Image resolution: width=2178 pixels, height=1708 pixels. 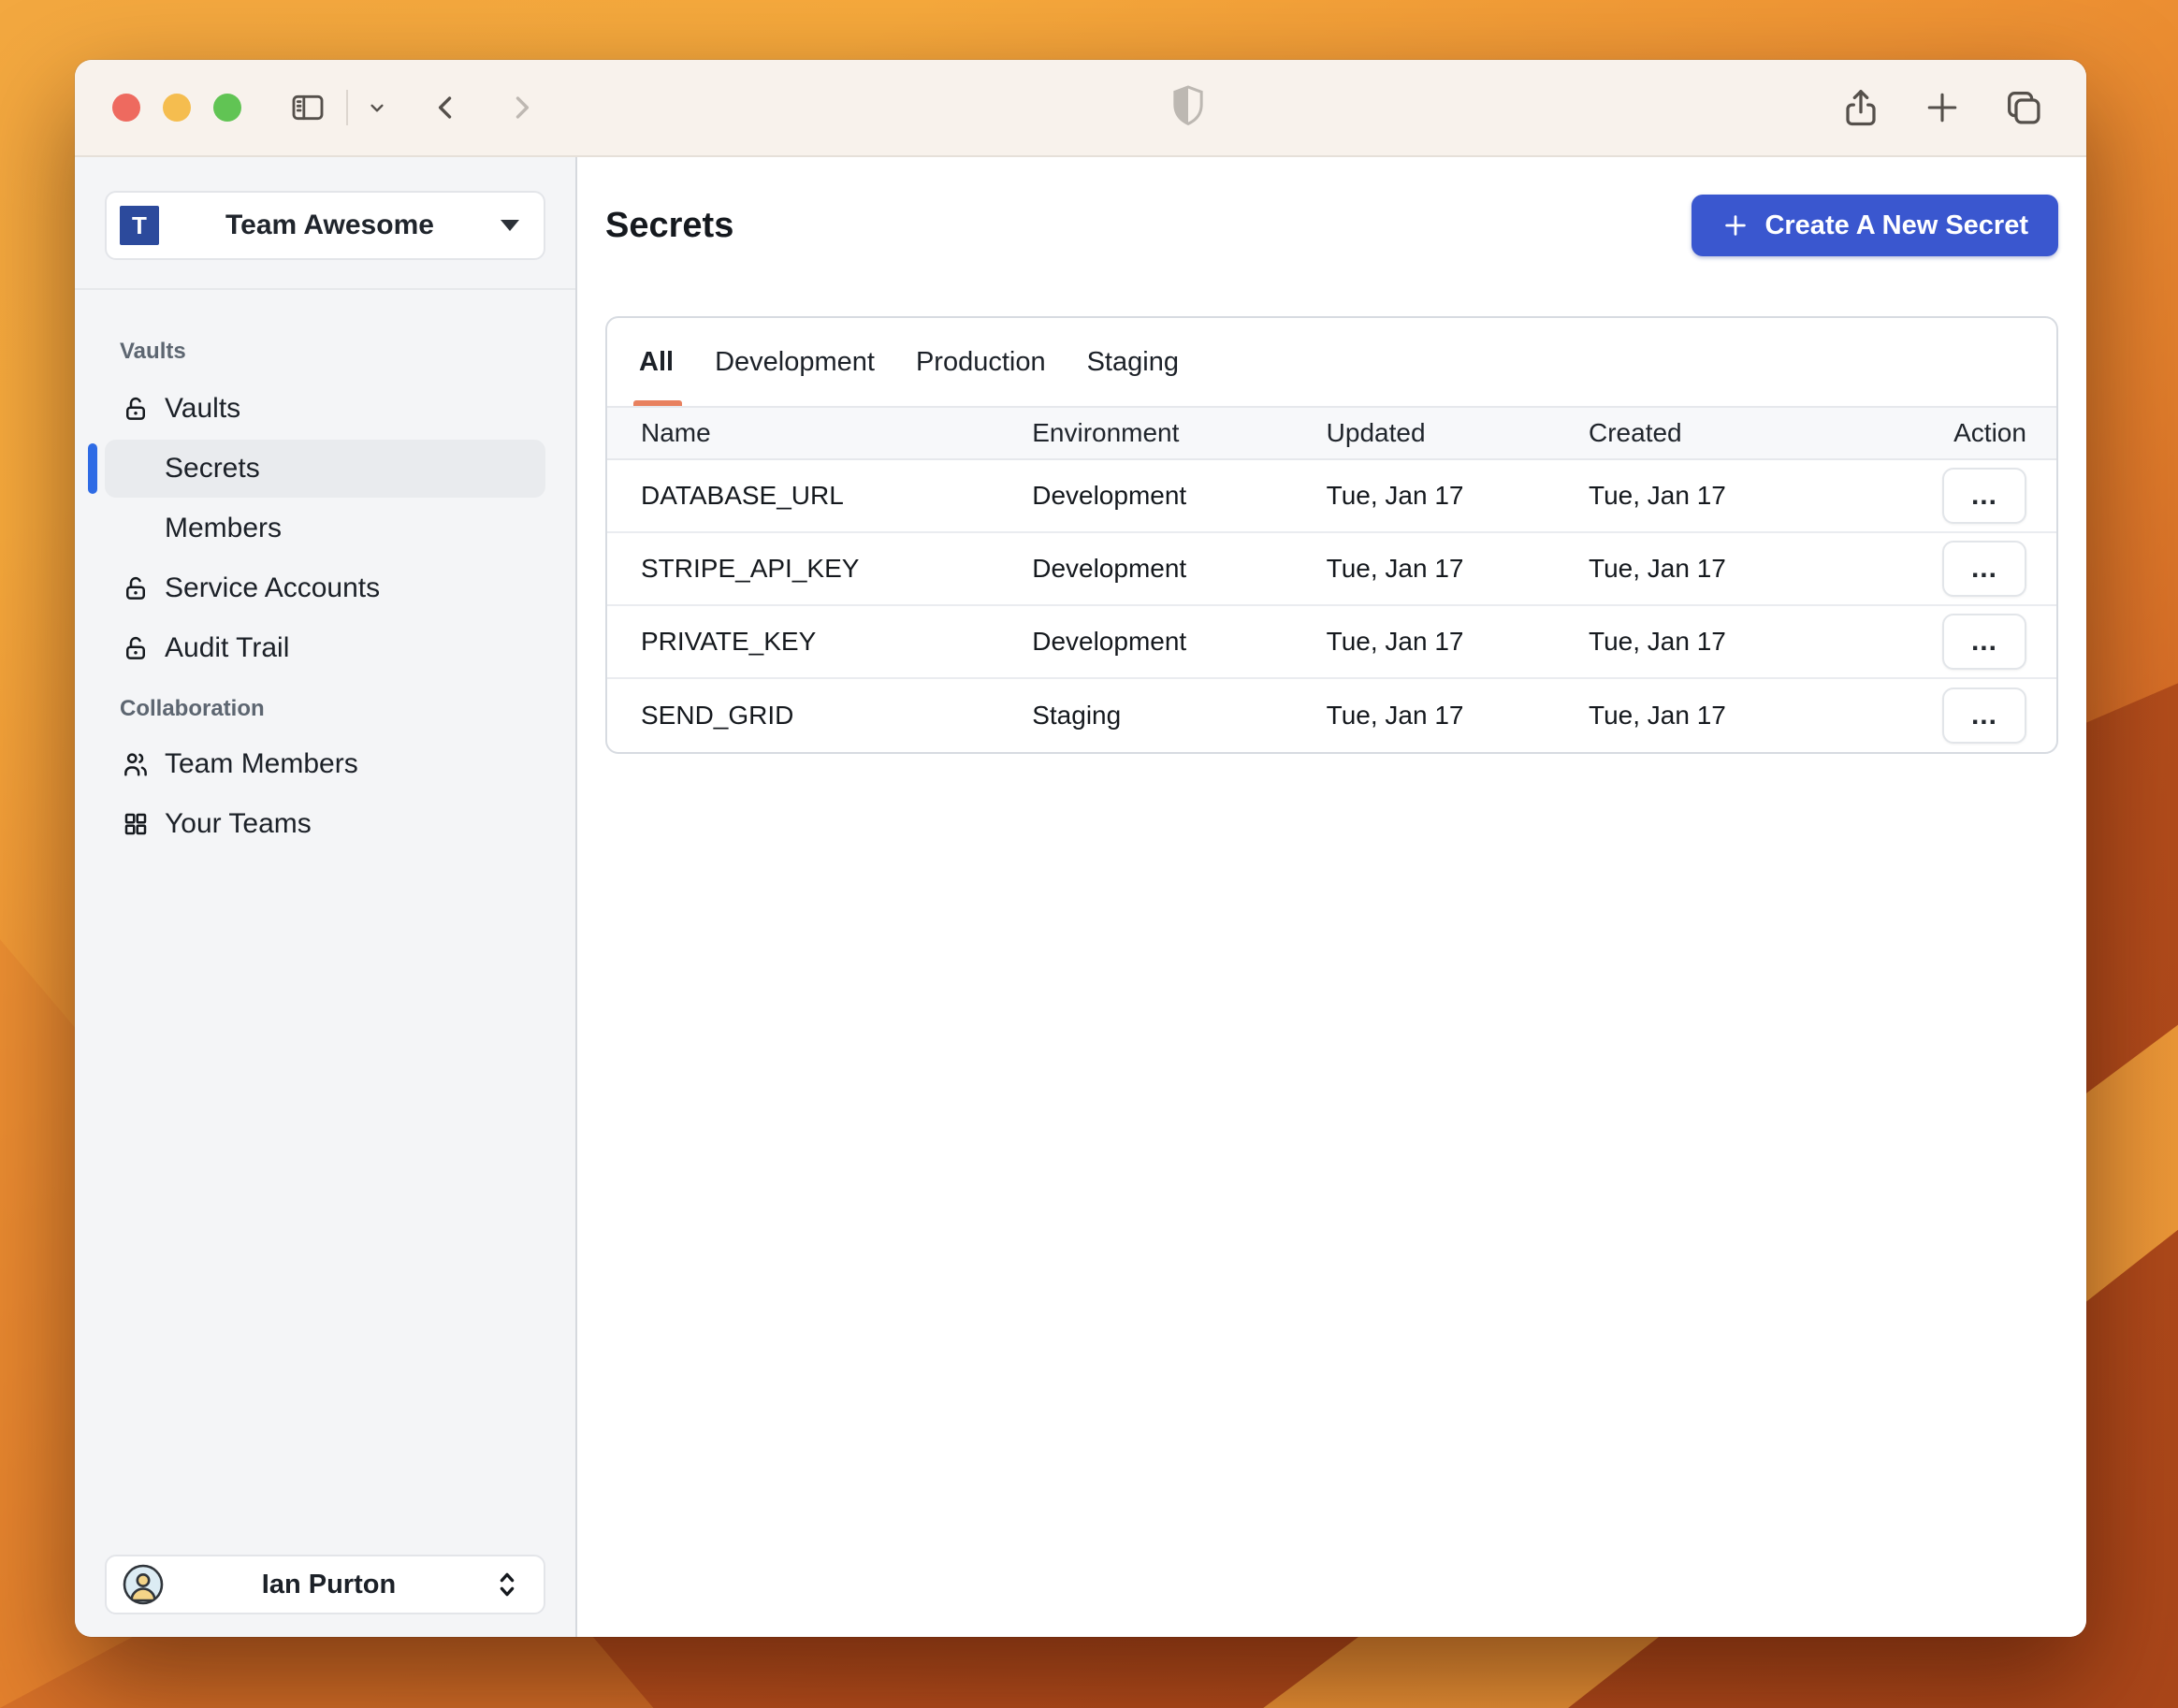 I want to click on environment-tabs: All Development Production Staging, so click(x=1331, y=362).